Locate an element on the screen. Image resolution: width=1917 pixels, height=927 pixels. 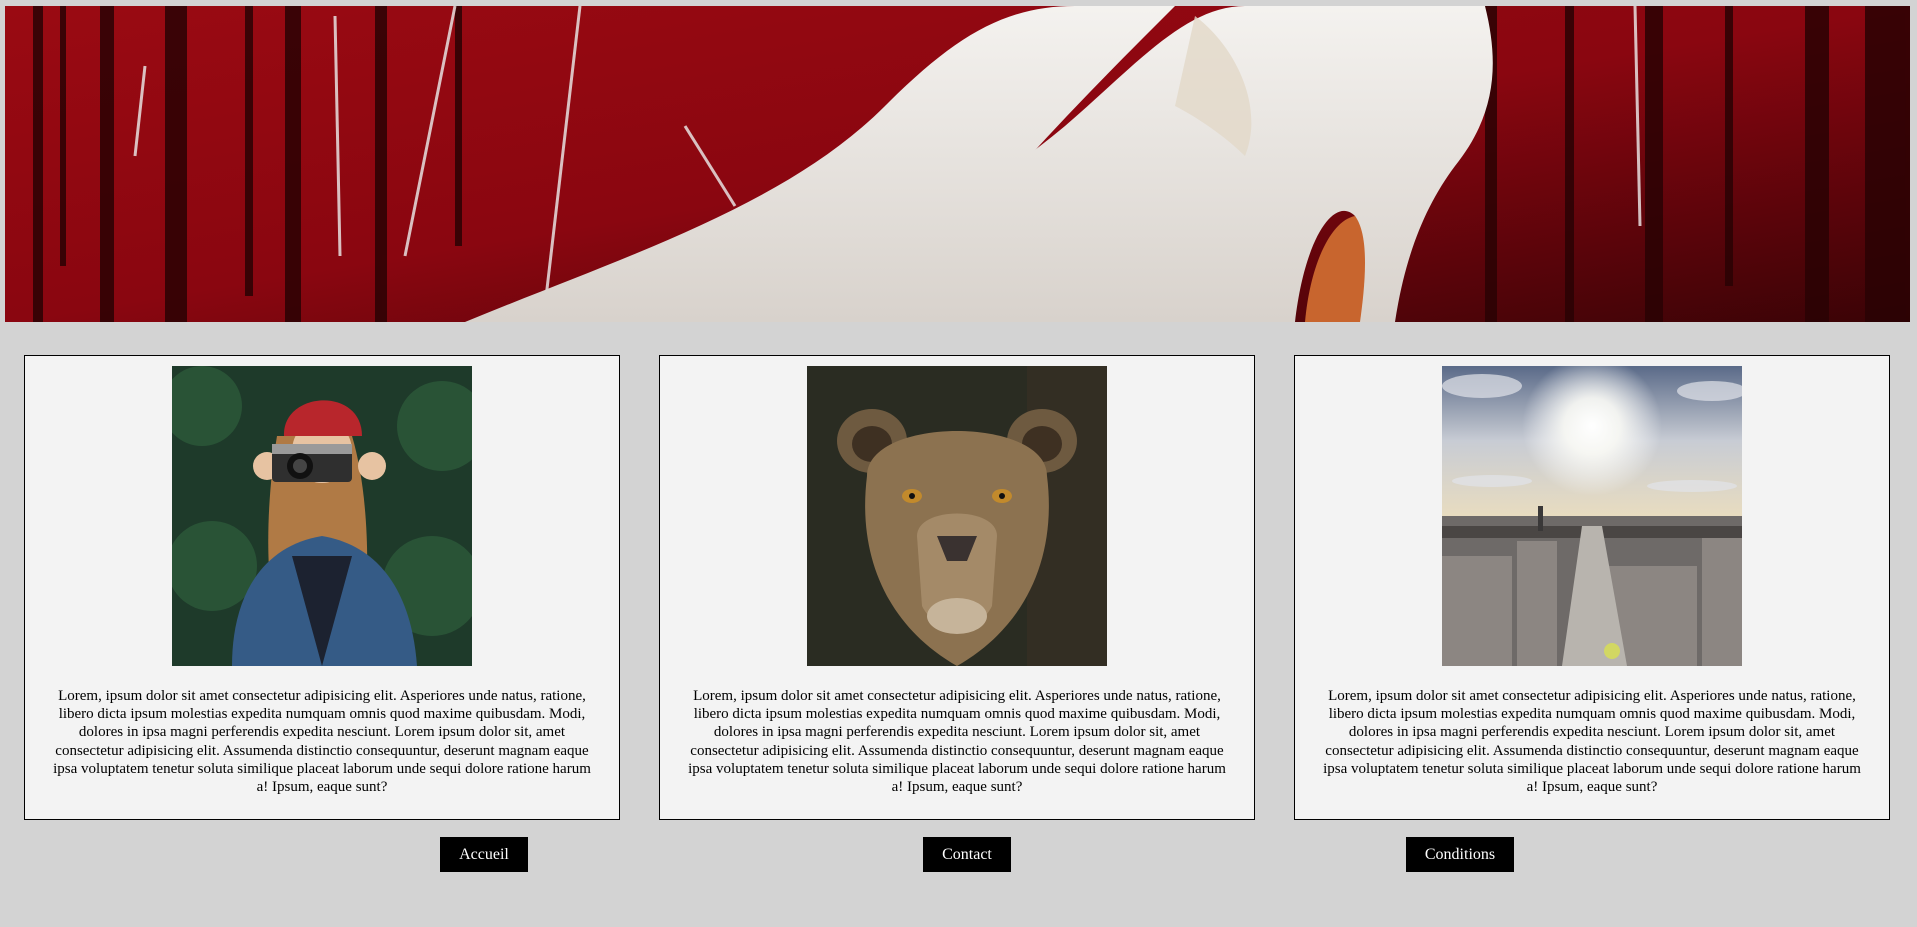
contact-button: Contact is located at coordinates (967, 854).